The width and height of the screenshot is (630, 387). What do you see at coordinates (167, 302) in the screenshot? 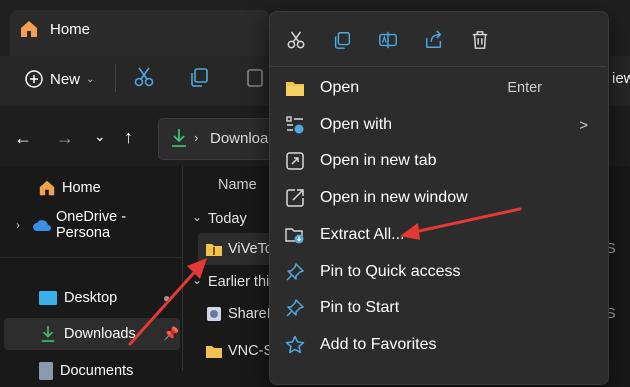
I see `arrow-to-file` at bounding box center [167, 302].